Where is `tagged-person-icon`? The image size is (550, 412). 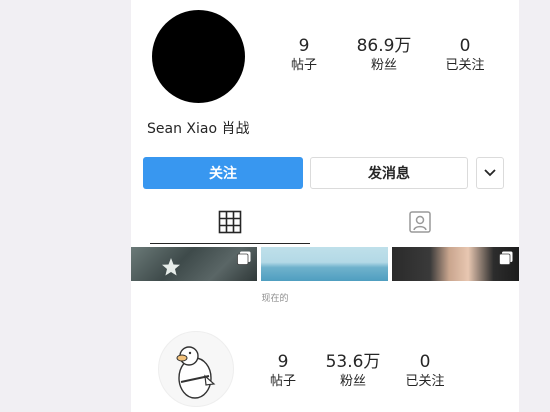
tagged-person-icon is located at coordinates (420, 221).